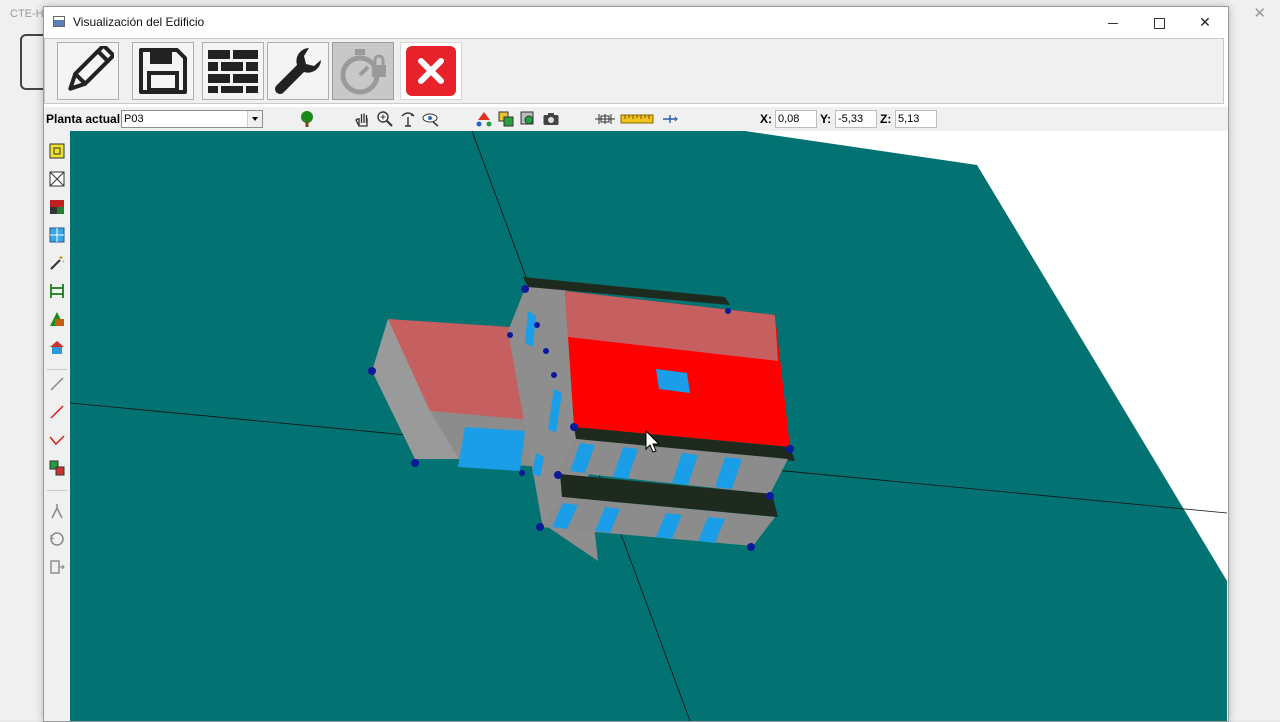 Image resolution: width=1280 pixels, height=722 pixels. Describe the element at coordinates (551, 119) in the screenshot. I see `camera-icon` at that location.